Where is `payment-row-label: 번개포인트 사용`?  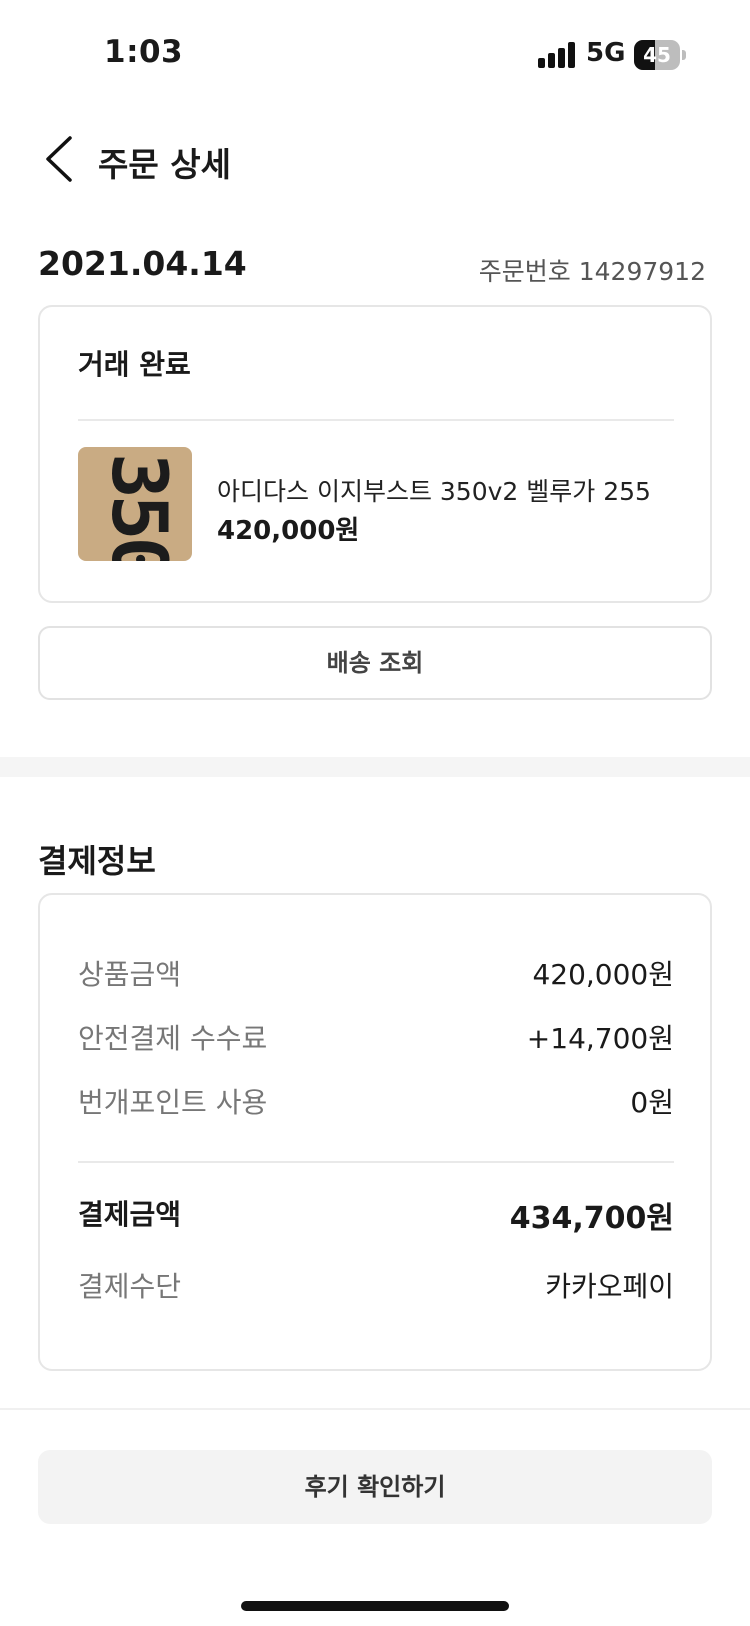 payment-row-label: 번개포인트 사용 is located at coordinates (173, 1102).